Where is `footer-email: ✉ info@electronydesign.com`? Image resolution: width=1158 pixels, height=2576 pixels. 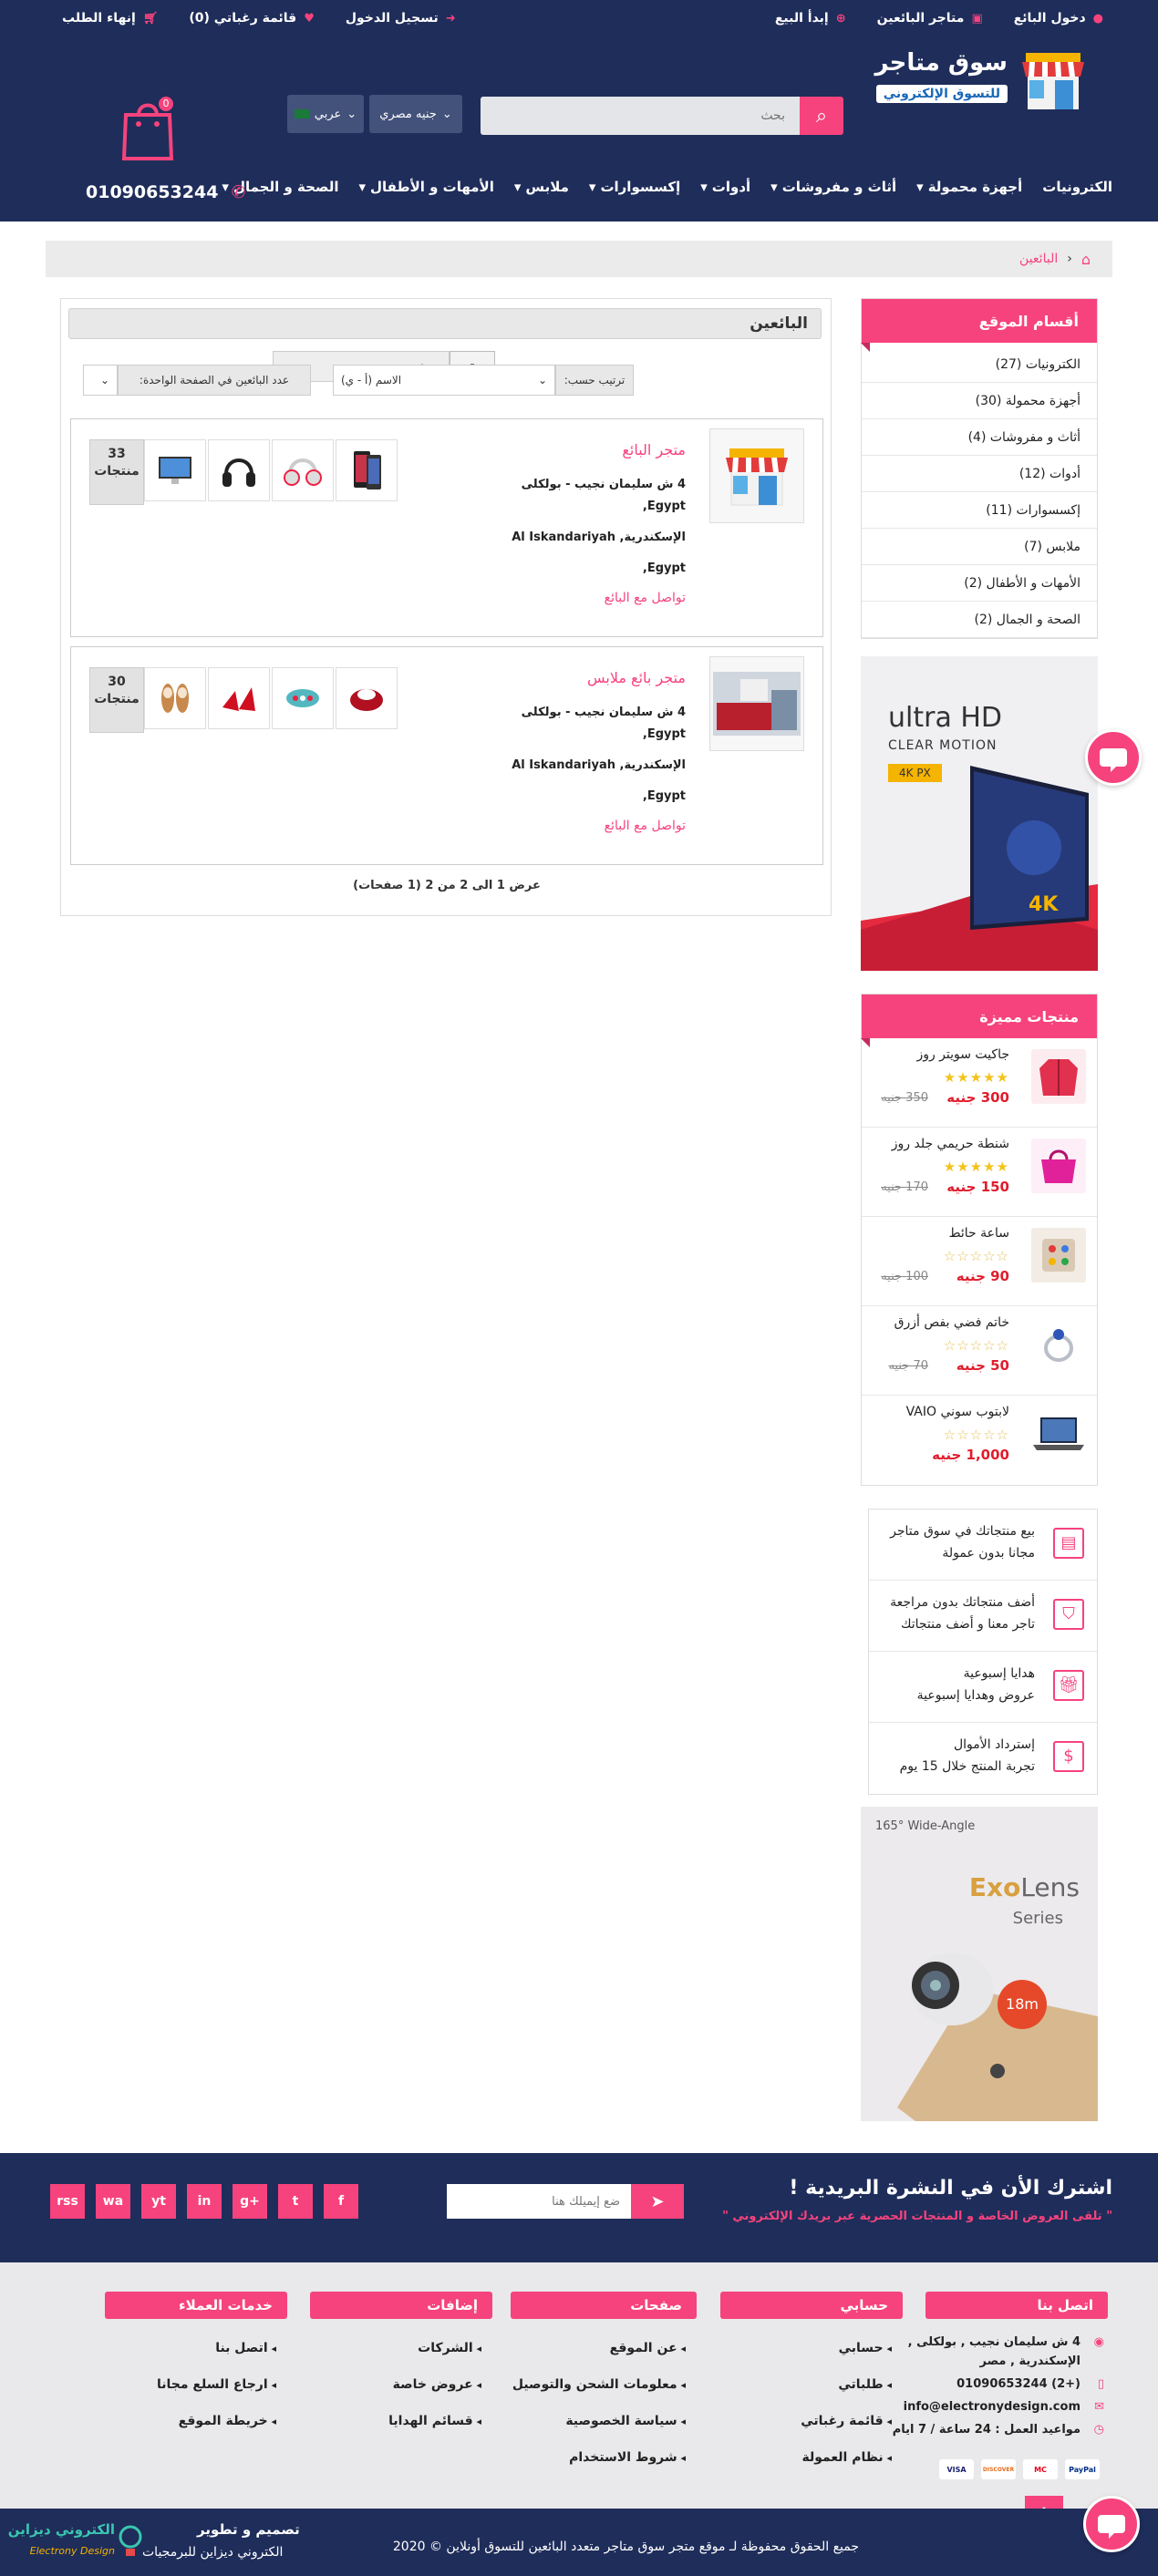
footer-email: ✉ info@electronydesign.com is located at coordinates (1006, 2407).